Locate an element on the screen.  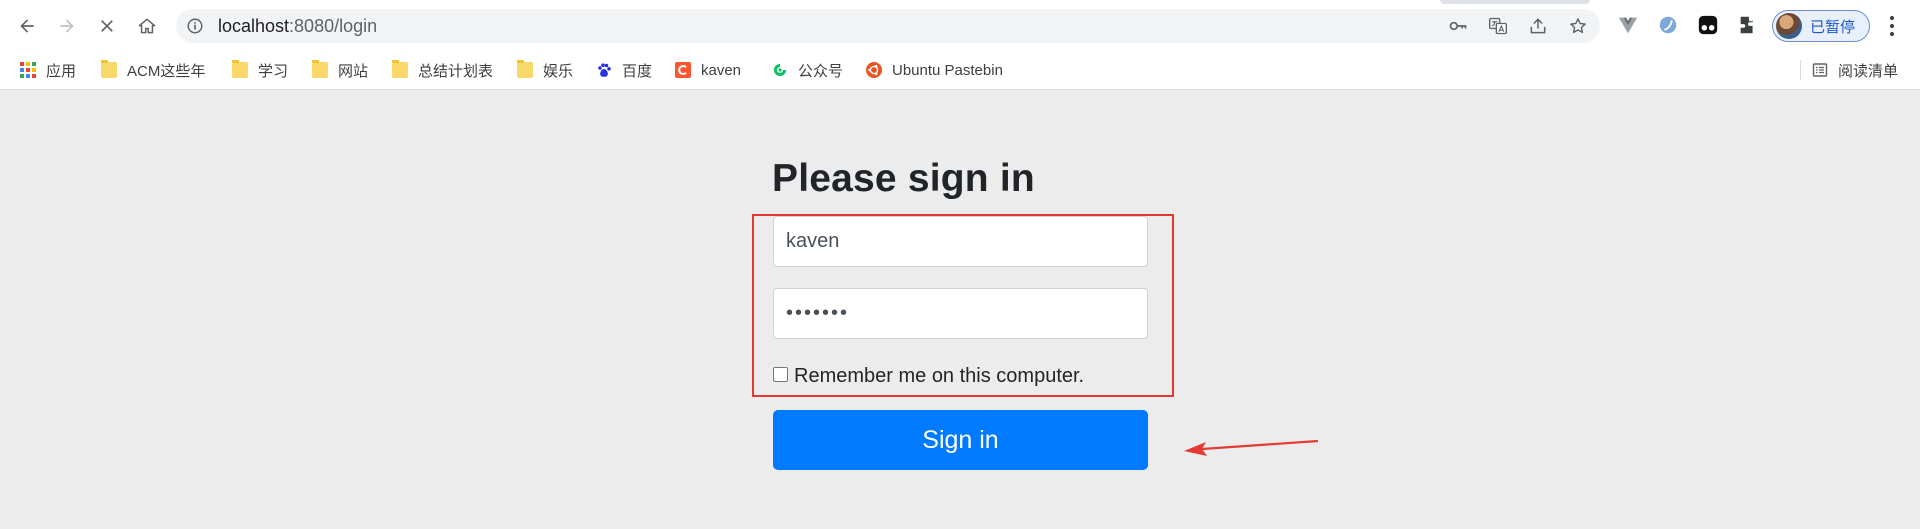
bookmark-wechat-account: 公众号 is located at coordinates (807, 70).